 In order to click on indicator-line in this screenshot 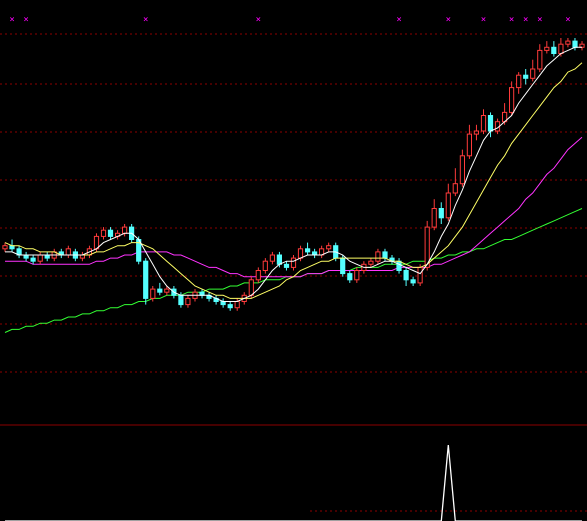, I will do `click(293, 482)`.